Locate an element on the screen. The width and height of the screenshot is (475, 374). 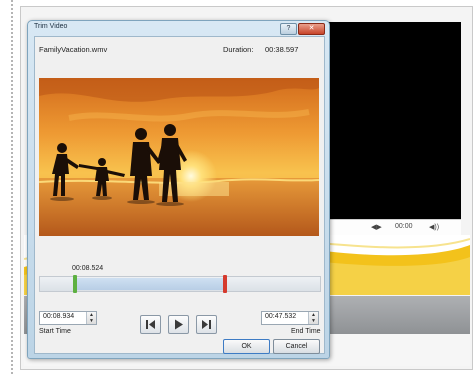
start-time-field: 00:08.934 ▲ ▼ is located at coordinates (68, 318).